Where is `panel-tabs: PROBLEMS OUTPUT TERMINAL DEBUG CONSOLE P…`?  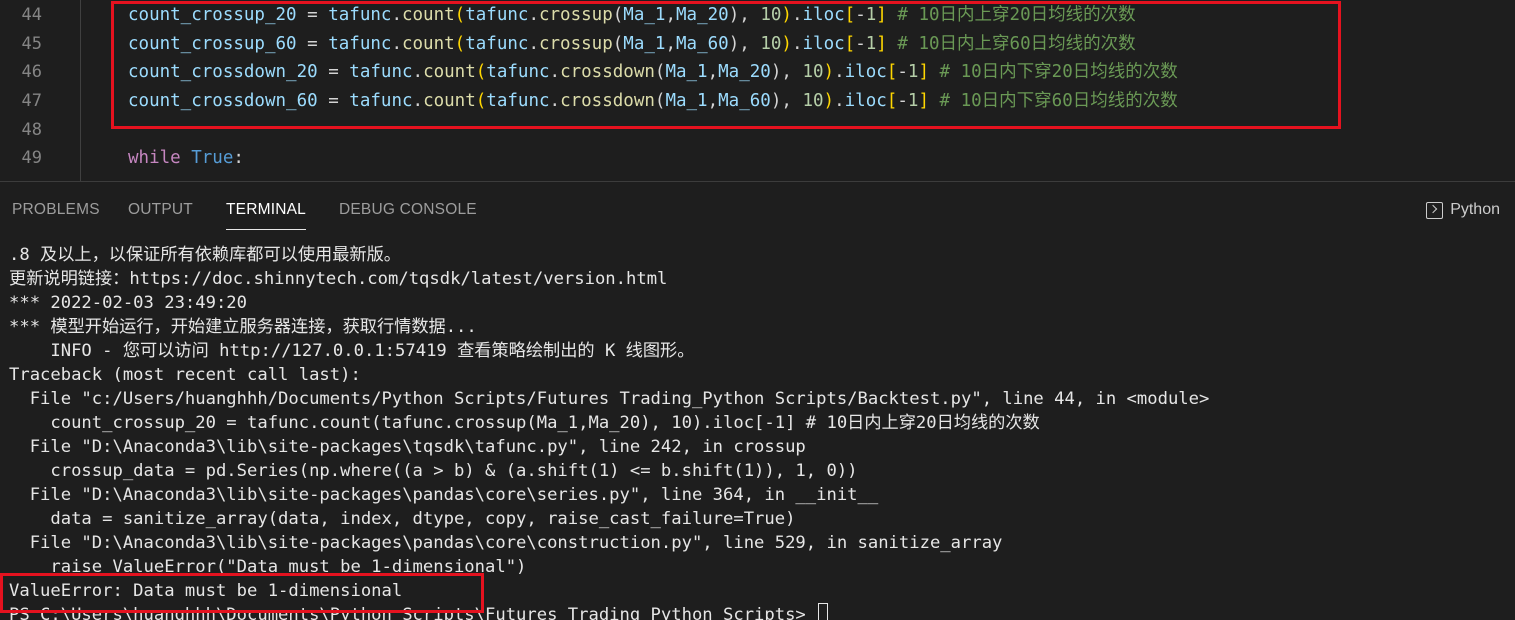
panel-tabs: PROBLEMS OUTPUT TERMINAL DEBUG CONSOLE P… is located at coordinates (757, 208).